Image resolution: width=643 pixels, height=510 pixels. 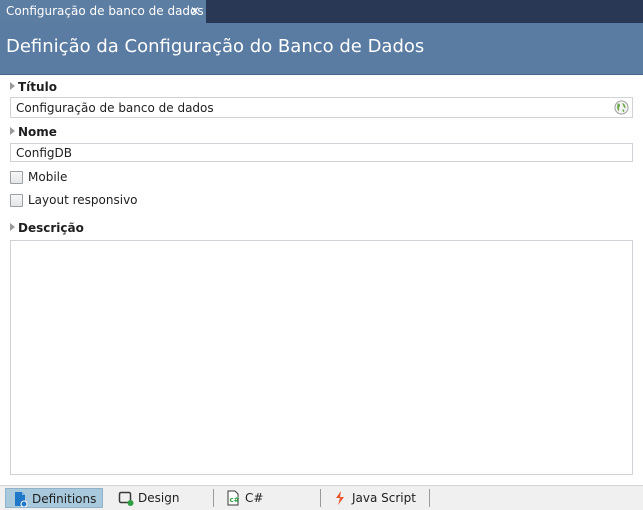 I want to click on globe-translate-icon, so click(x=621, y=107).